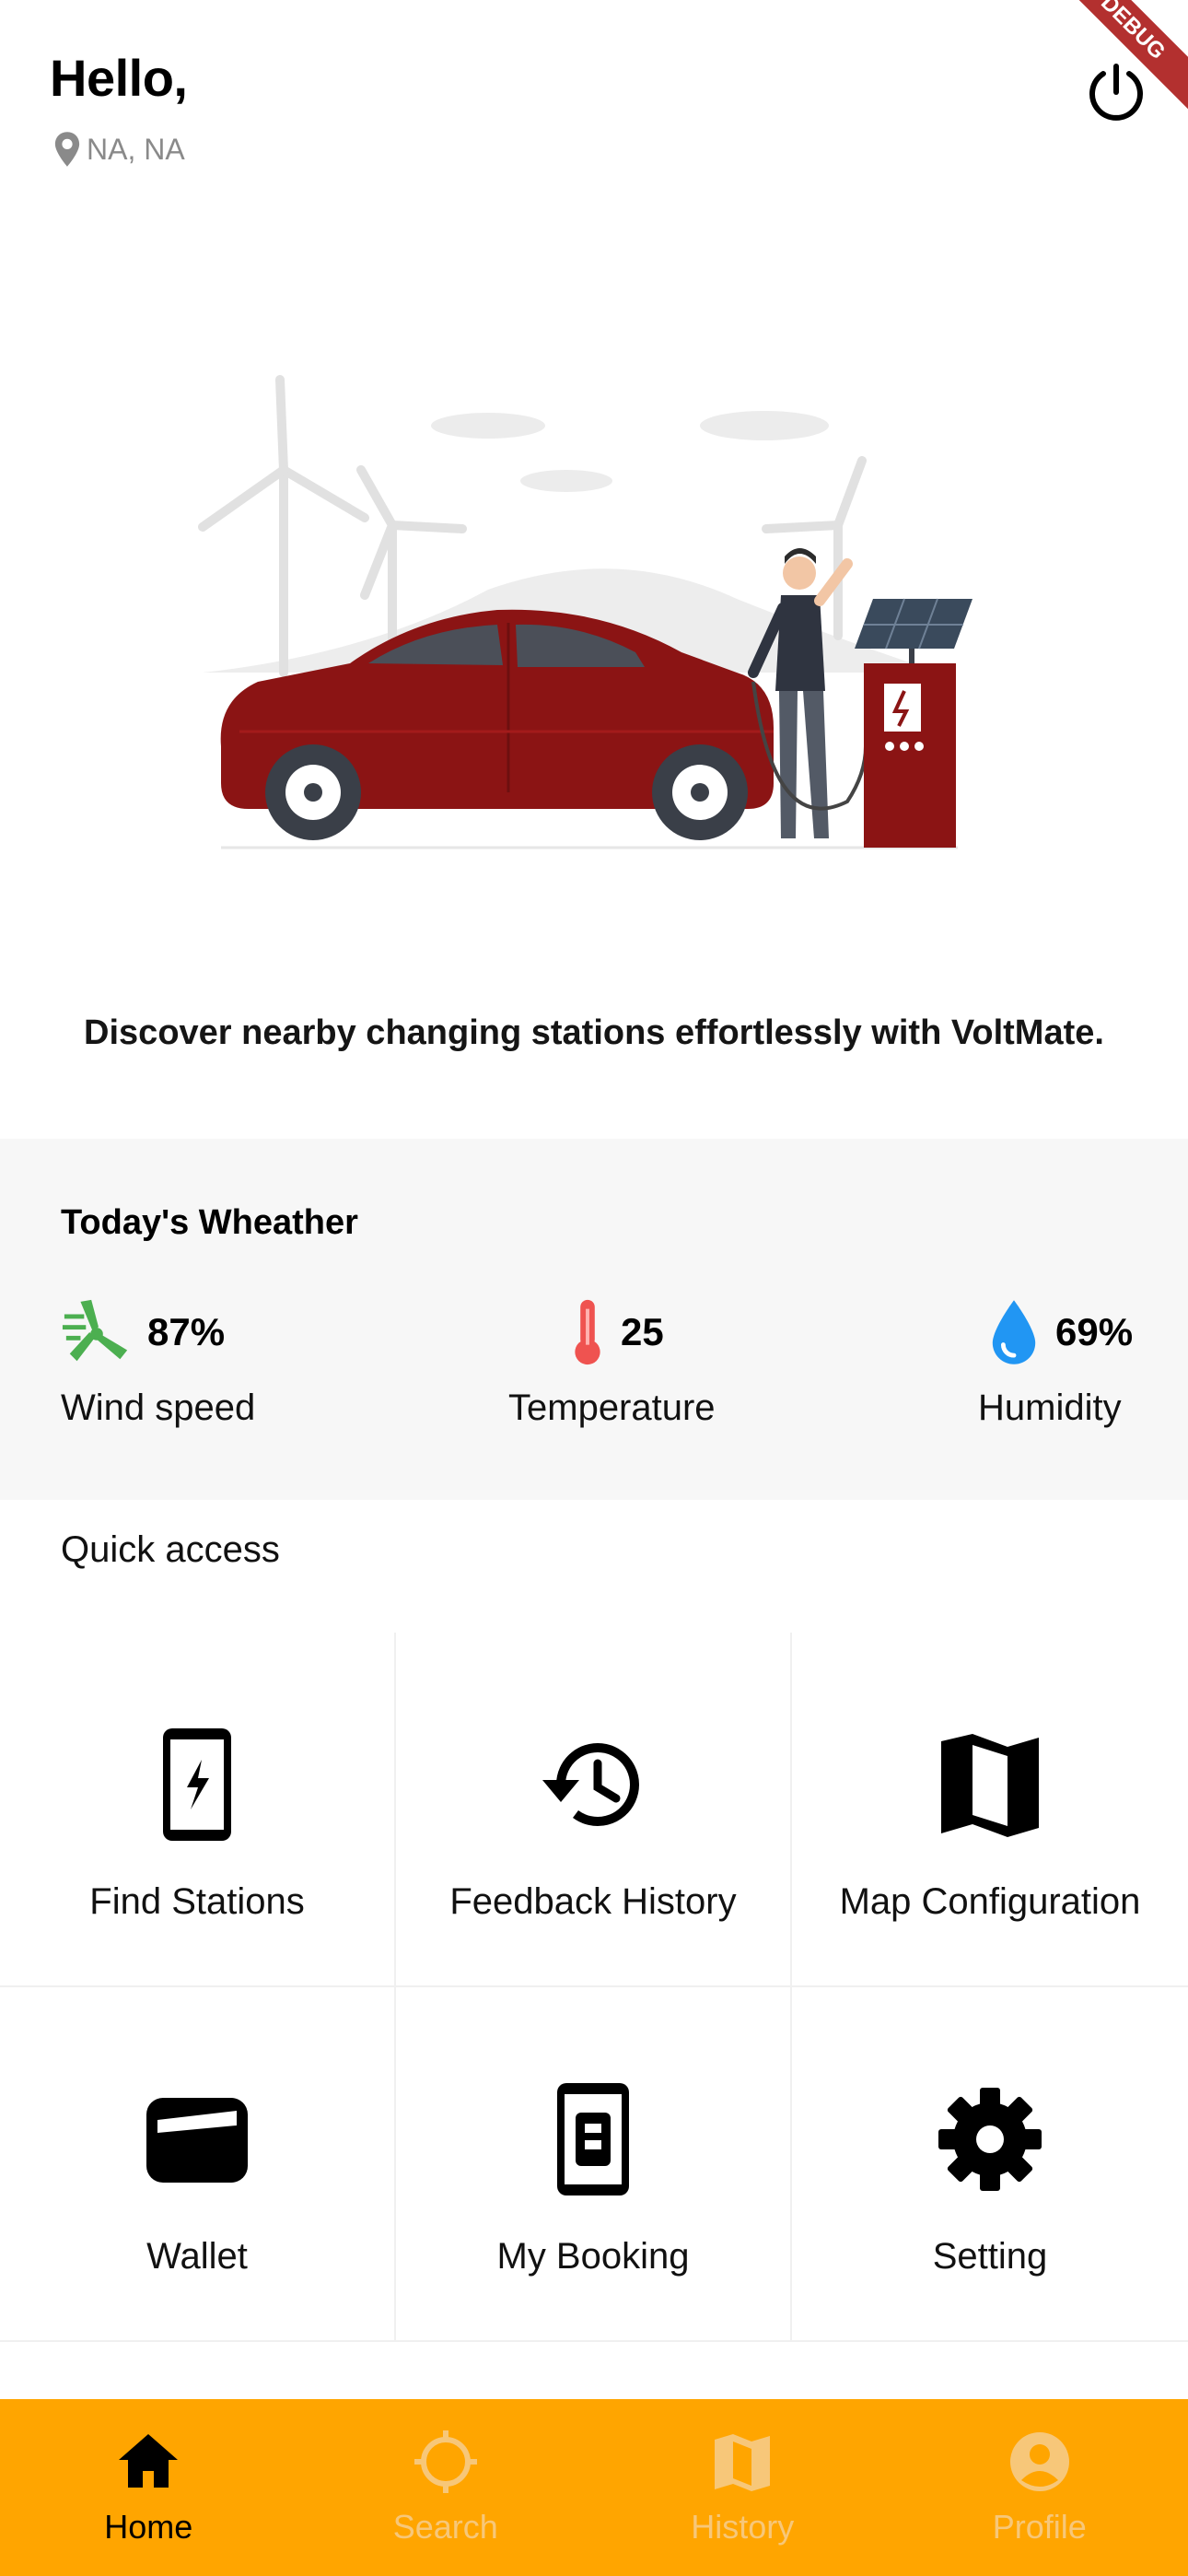 This screenshot has height=2576, width=1188. What do you see at coordinates (1050, 1408) in the screenshot?
I see `humidity-label: Humidity` at bounding box center [1050, 1408].